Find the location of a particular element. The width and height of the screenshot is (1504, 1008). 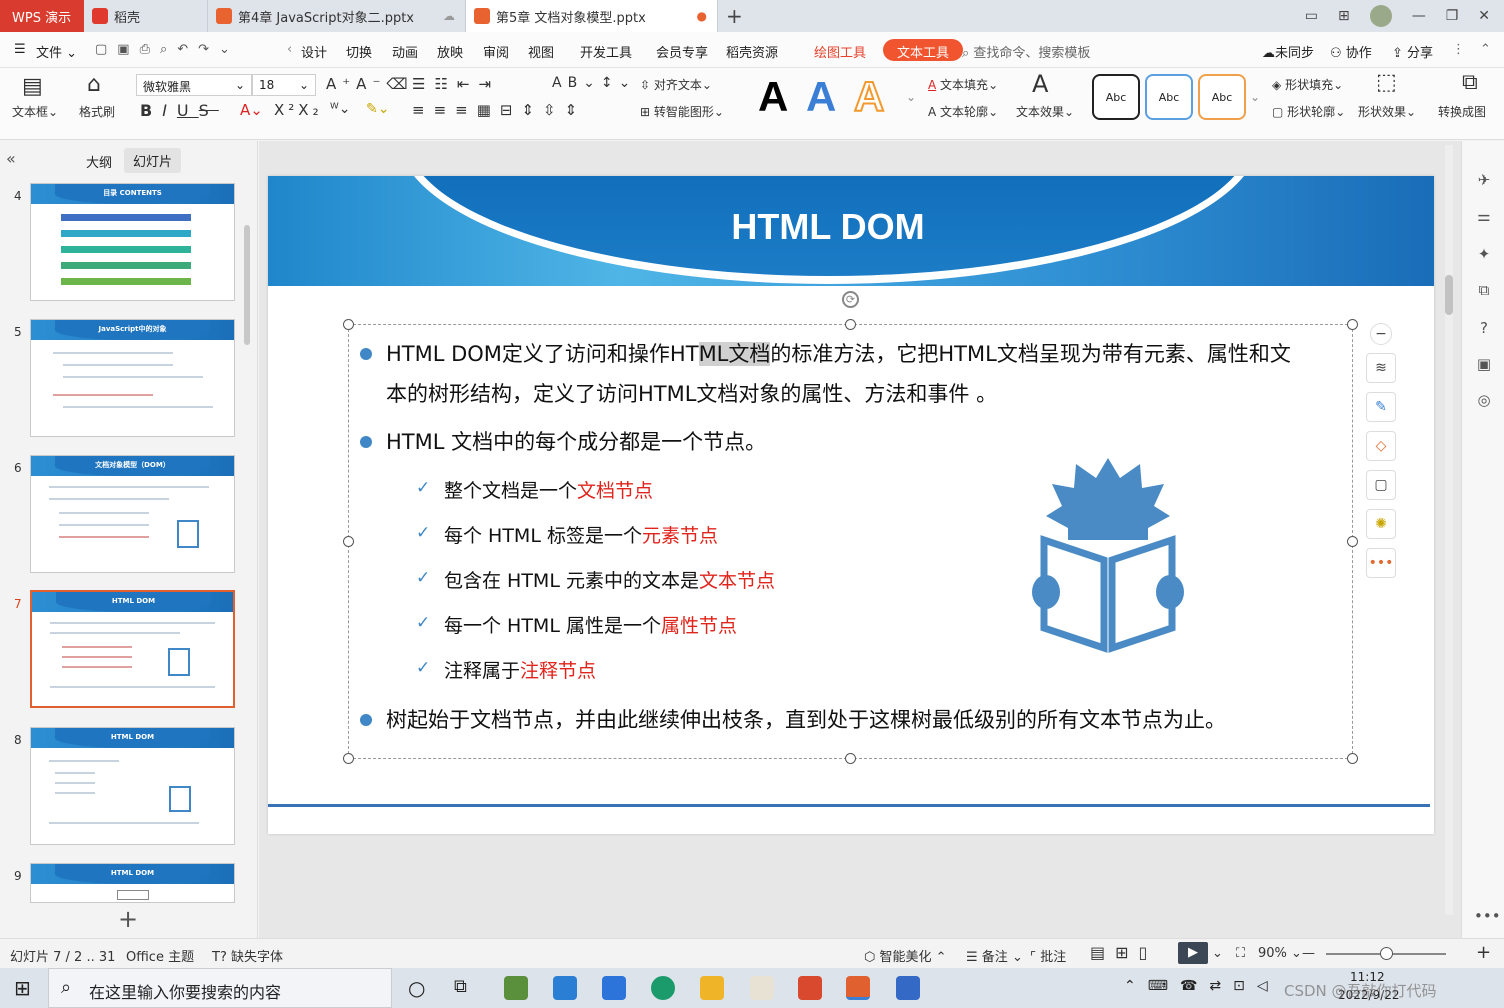

panel-scrollbar is located at coordinates (247, 285).